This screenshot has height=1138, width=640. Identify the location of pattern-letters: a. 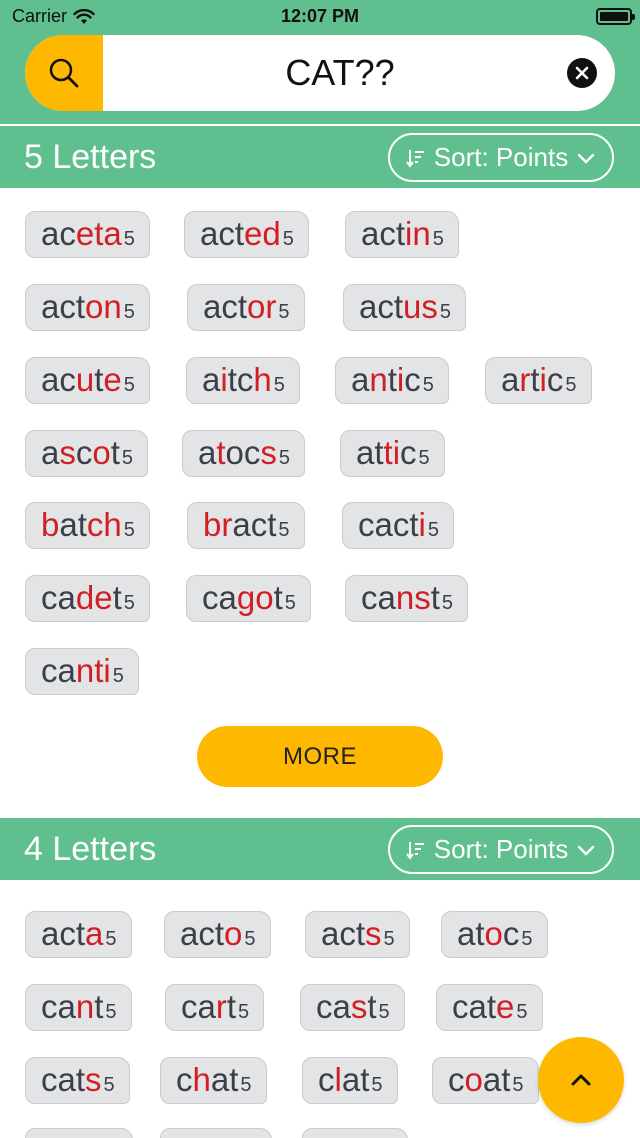
(211, 379).